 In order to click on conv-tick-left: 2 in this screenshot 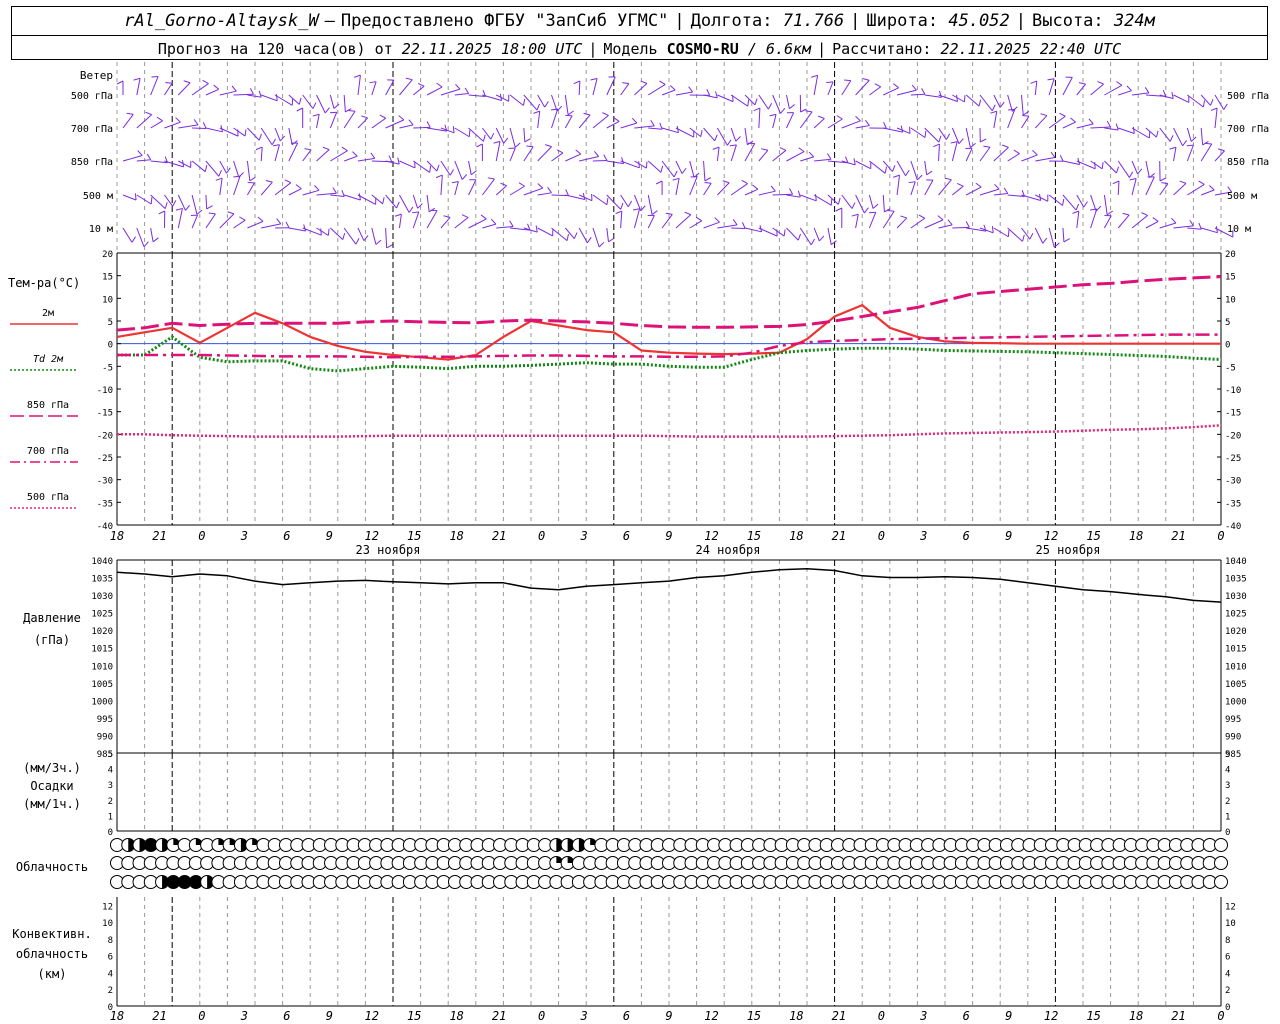, I will do `click(110, 991)`.